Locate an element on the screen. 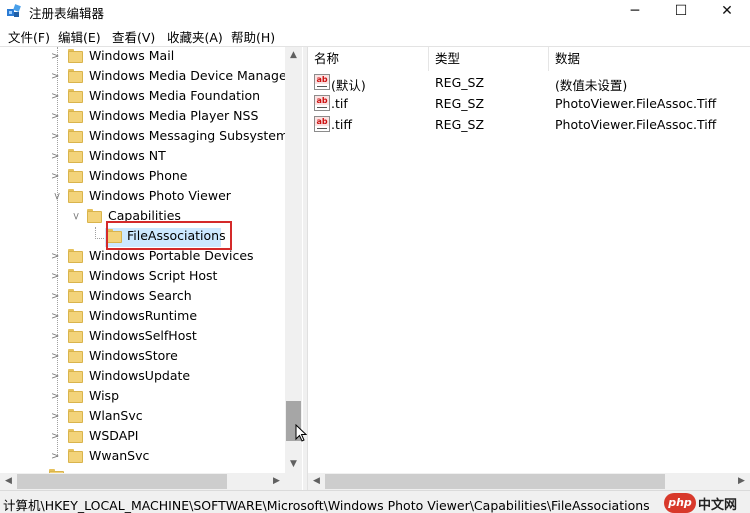 The height and width of the screenshot is (513, 750). tree-item: > Windows Media Device Manager is located at coordinates (146, 77).